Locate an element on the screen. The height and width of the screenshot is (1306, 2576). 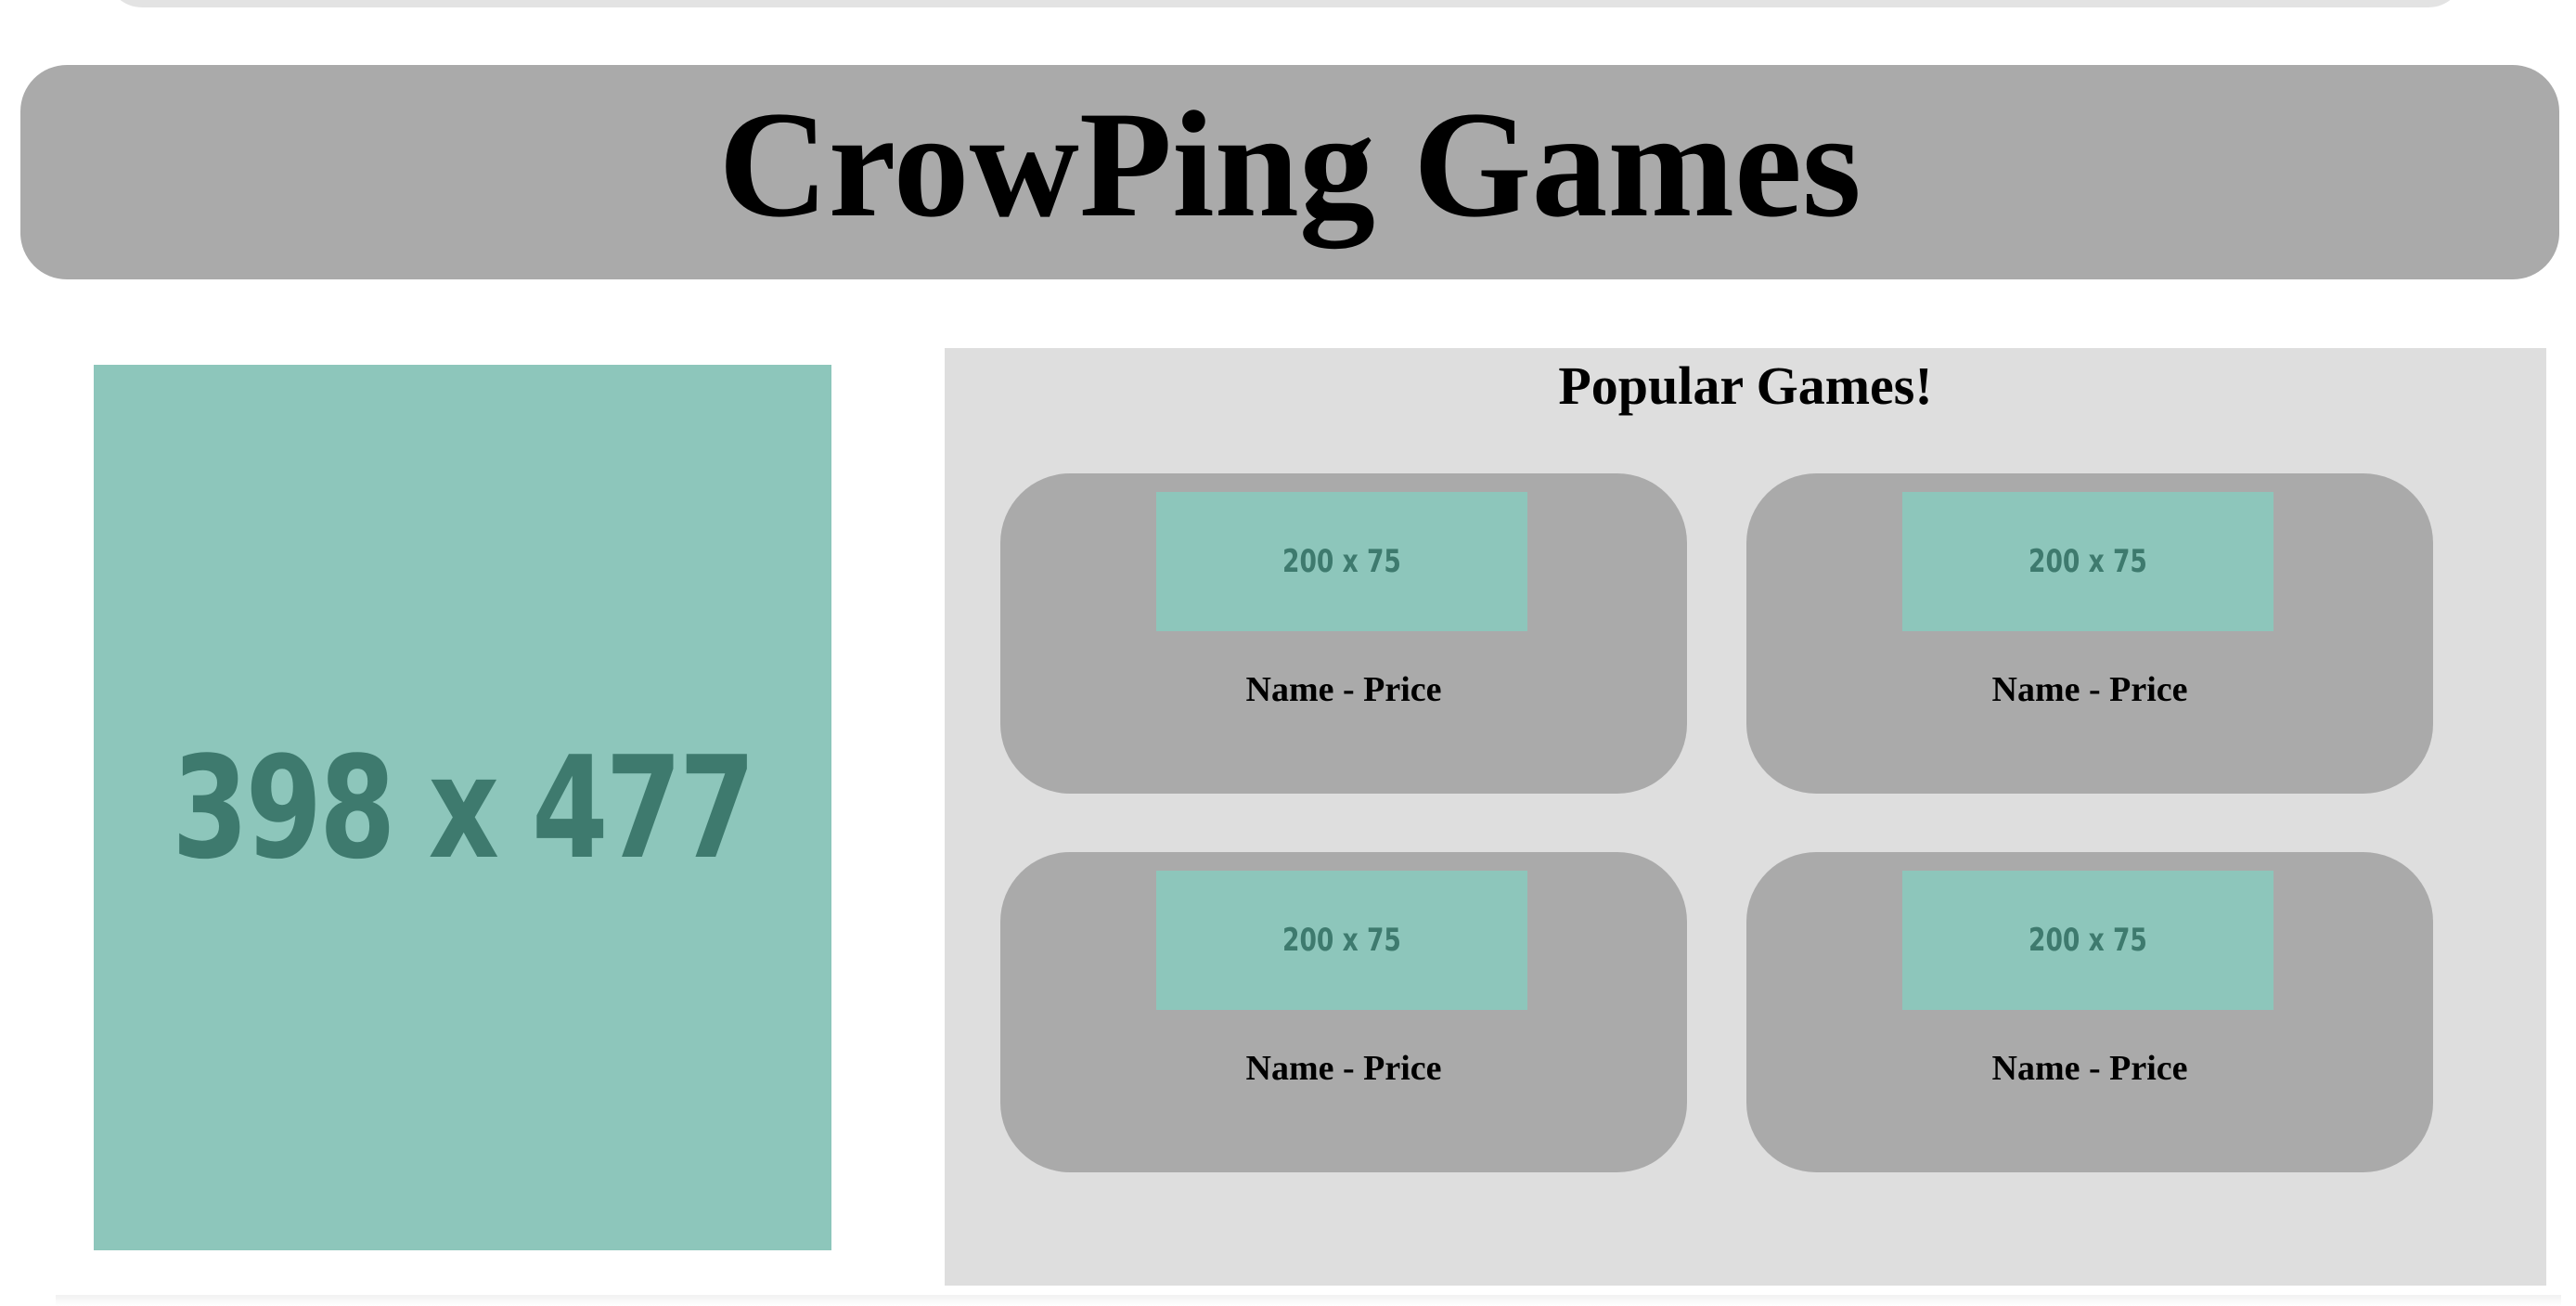
popular-games-title: Popular Games! is located at coordinates (1745, 386).